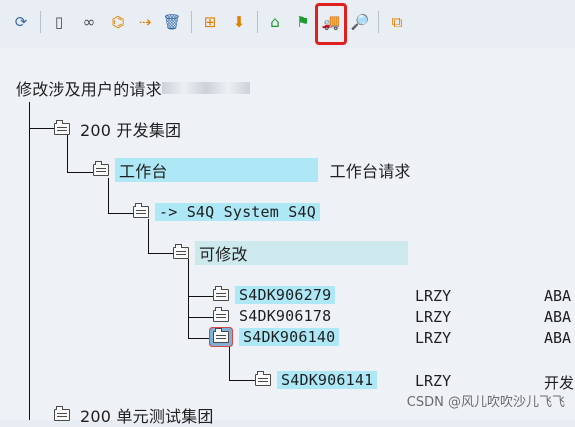 Image resolution: width=575 pixels, height=427 pixels. Describe the element at coordinates (360, 22) in the screenshot. I see `search-doc-icon: 🔎` at that location.